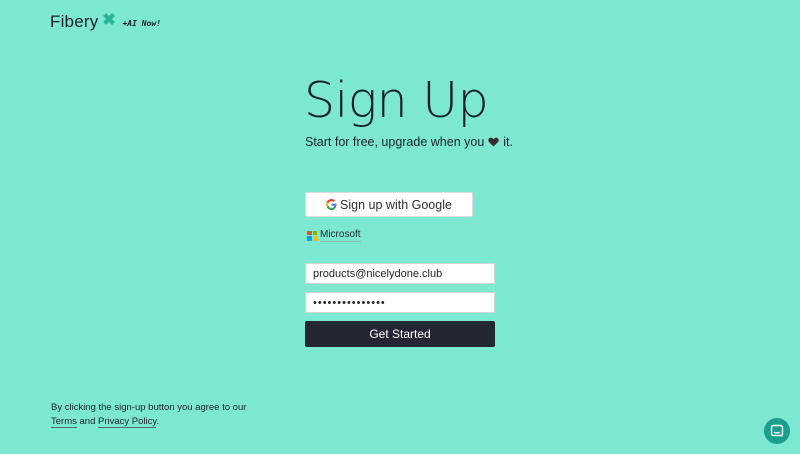 The width and height of the screenshot is (800, 454). I want to click on password-field, so click(400, 302).